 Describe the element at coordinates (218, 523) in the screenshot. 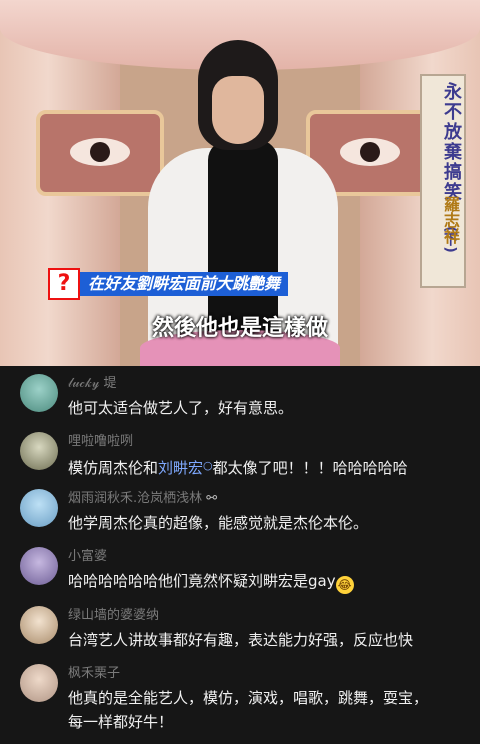

I see `comment-text: 他学周杰伦真的超像，能感觉就是杰伦本伦。` at that location.